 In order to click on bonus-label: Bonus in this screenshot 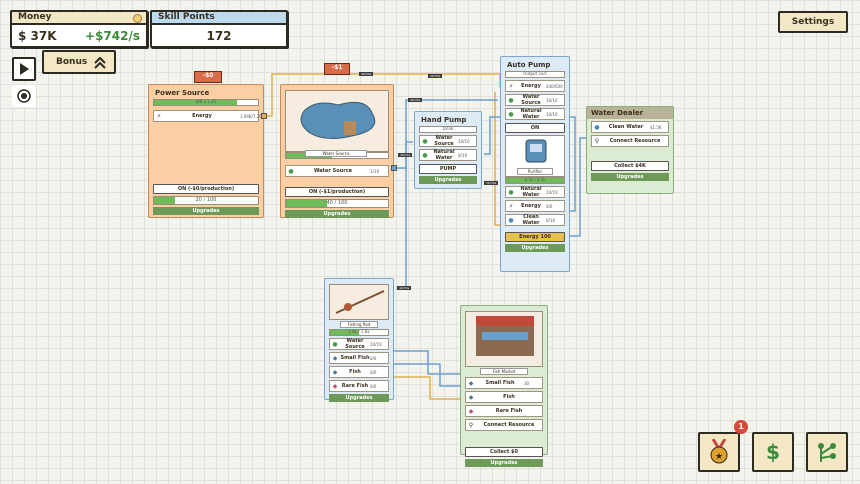, I will do `click(72, 62)`.